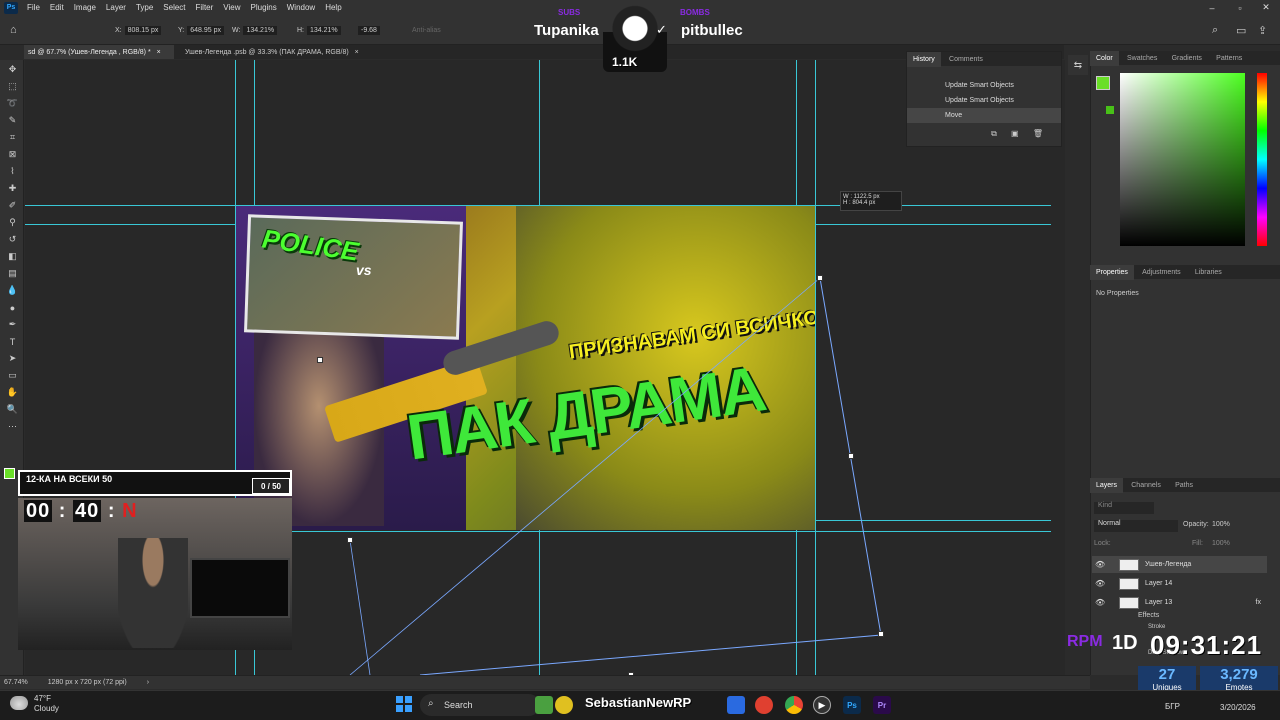 The height and width of the screenshot is (720, 1280). I want to click on tab-color: Color, so click(1104, 58).